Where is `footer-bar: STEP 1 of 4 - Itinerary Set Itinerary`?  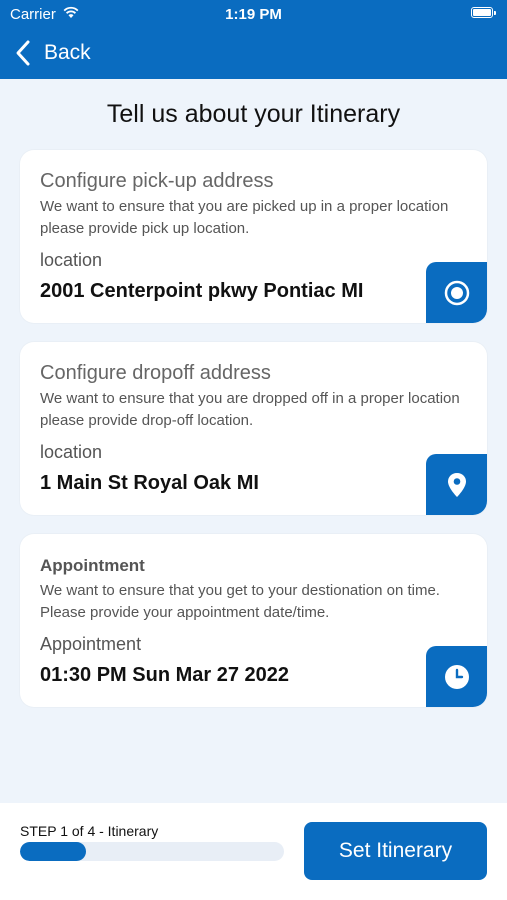
footer-bar: STEP 1 of 4 - Itinerary Set Itinerary is located at coordinates (253, 851).